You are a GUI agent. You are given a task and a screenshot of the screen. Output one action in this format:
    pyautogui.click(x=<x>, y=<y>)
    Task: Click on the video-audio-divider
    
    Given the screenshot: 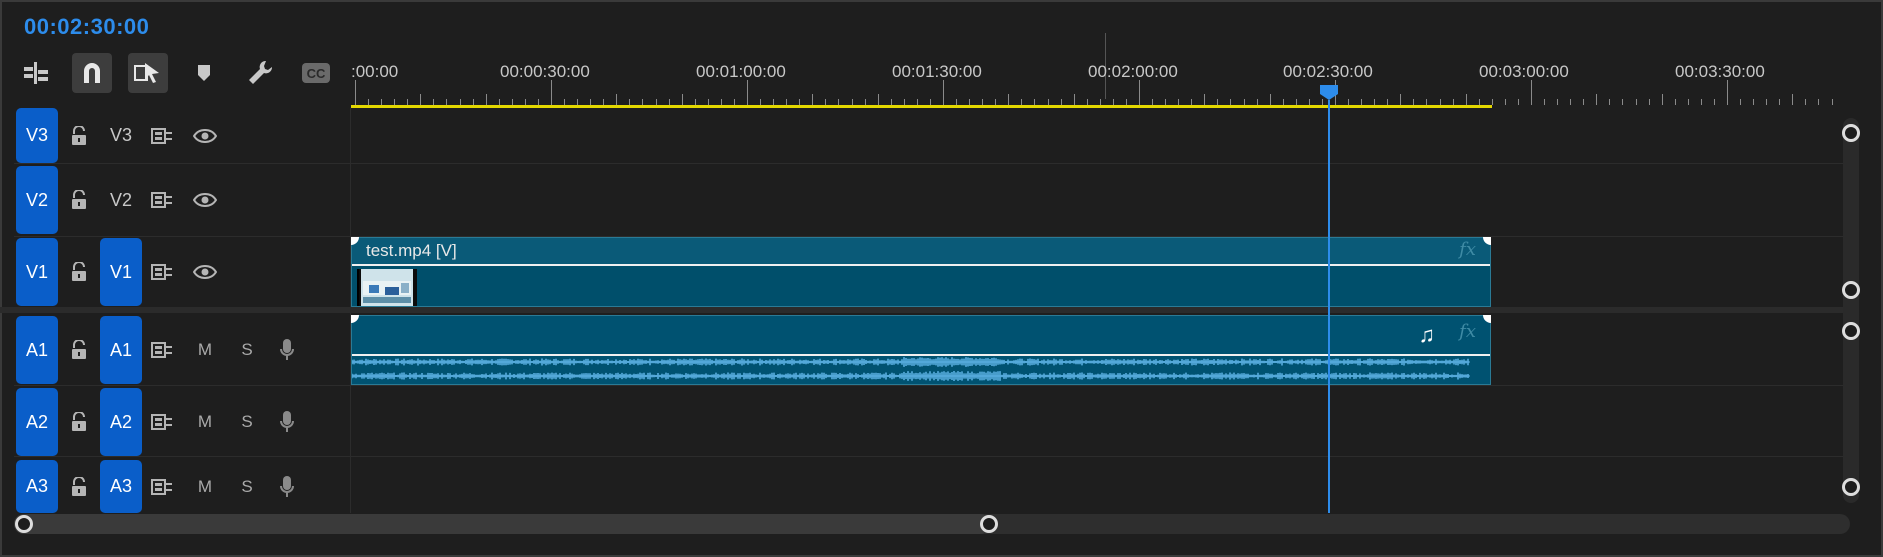 What is the action you would take?
    pyautogui.click(x=922, y=310)
    